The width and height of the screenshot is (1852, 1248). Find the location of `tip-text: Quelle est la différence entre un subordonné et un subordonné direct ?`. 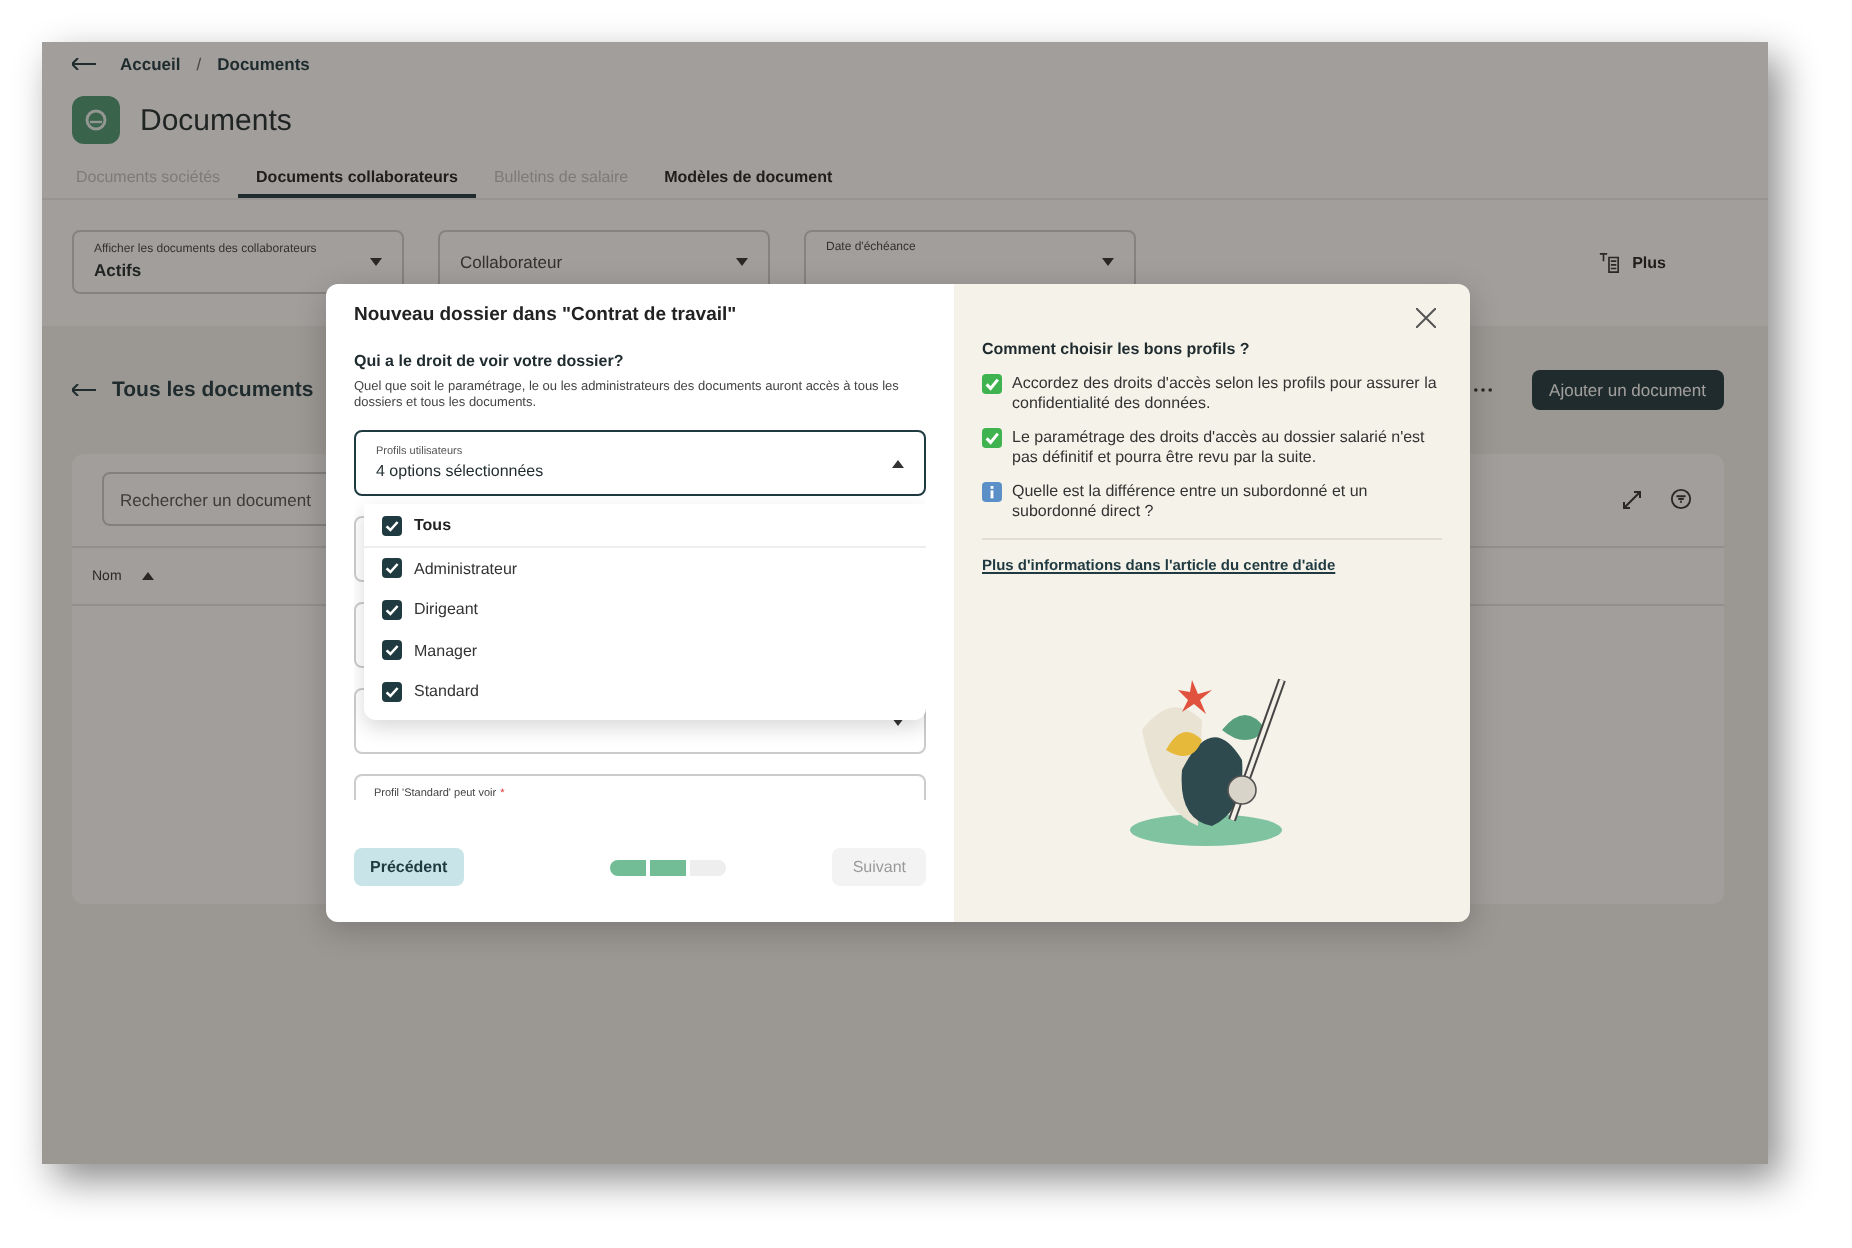

tip-text: Quelle est la différence entre un subordonné et un subordonné direct ? is located at coordinates (1191, 502).